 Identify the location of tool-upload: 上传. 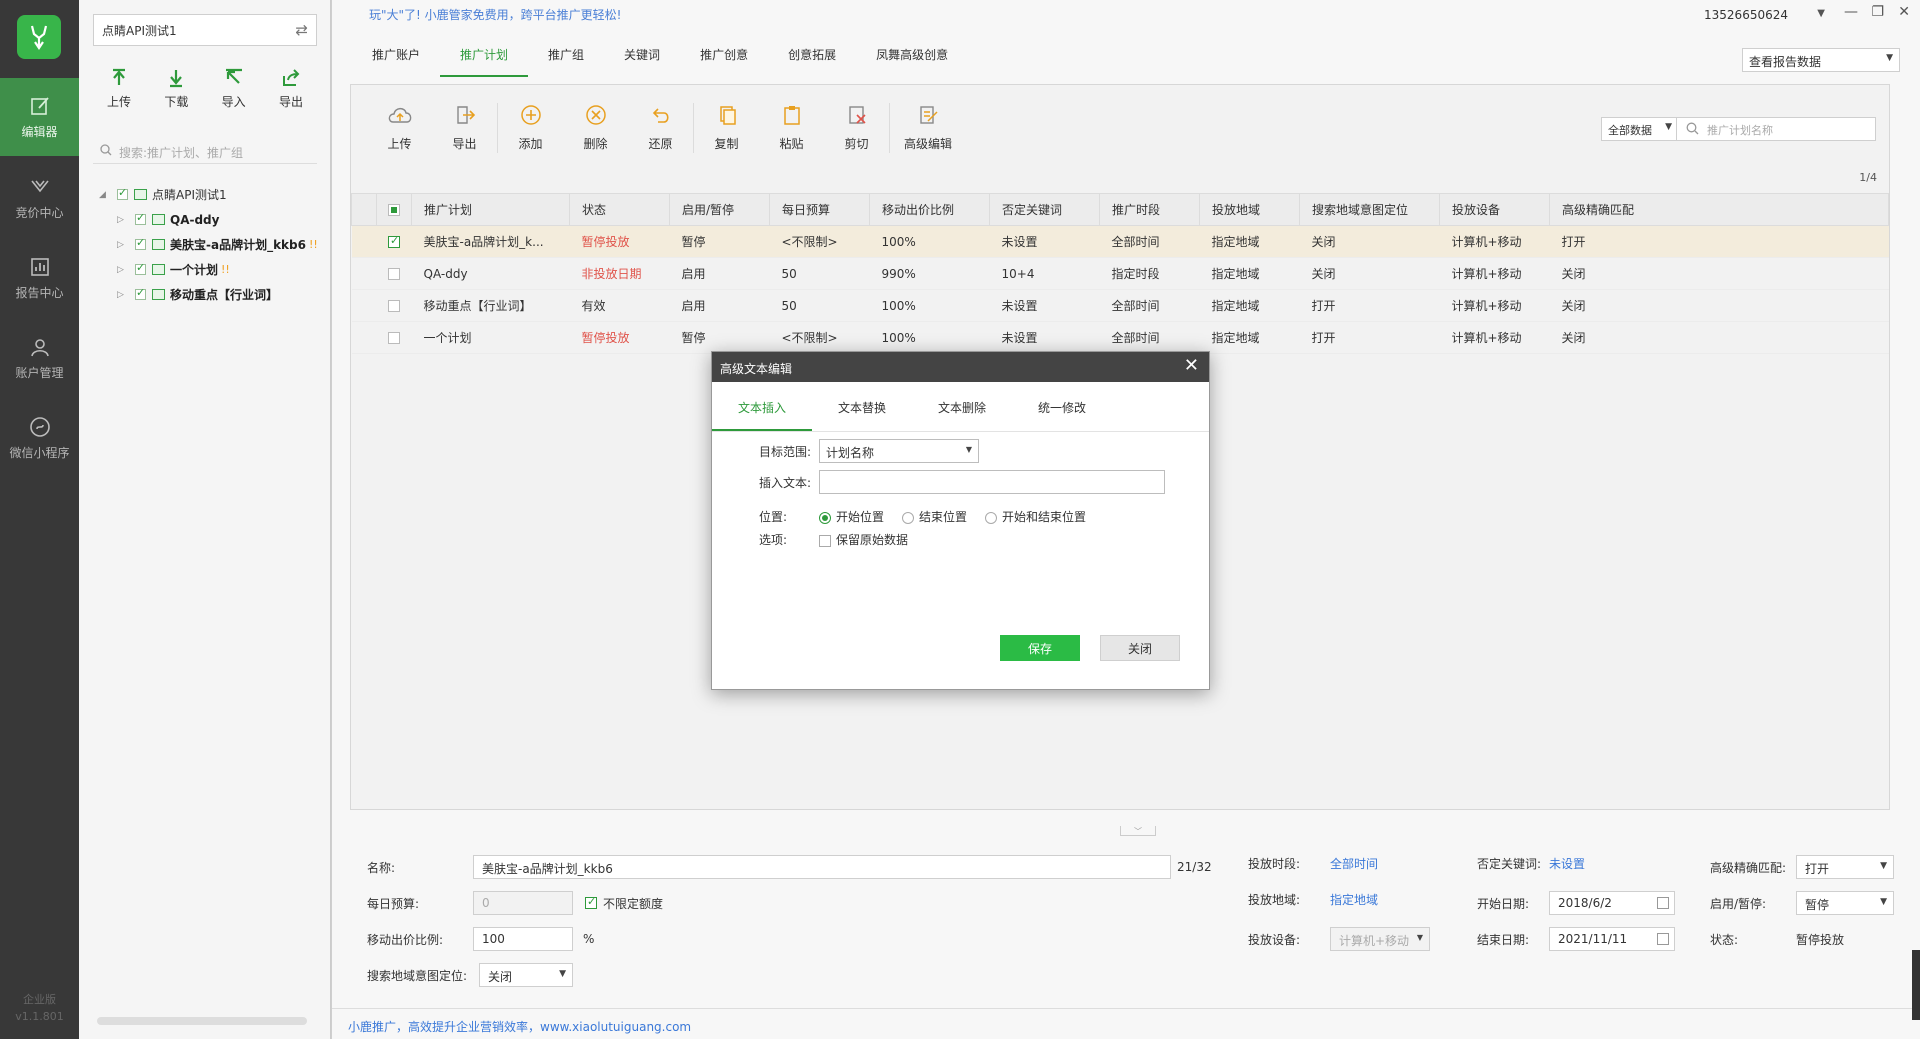
(399, 128).